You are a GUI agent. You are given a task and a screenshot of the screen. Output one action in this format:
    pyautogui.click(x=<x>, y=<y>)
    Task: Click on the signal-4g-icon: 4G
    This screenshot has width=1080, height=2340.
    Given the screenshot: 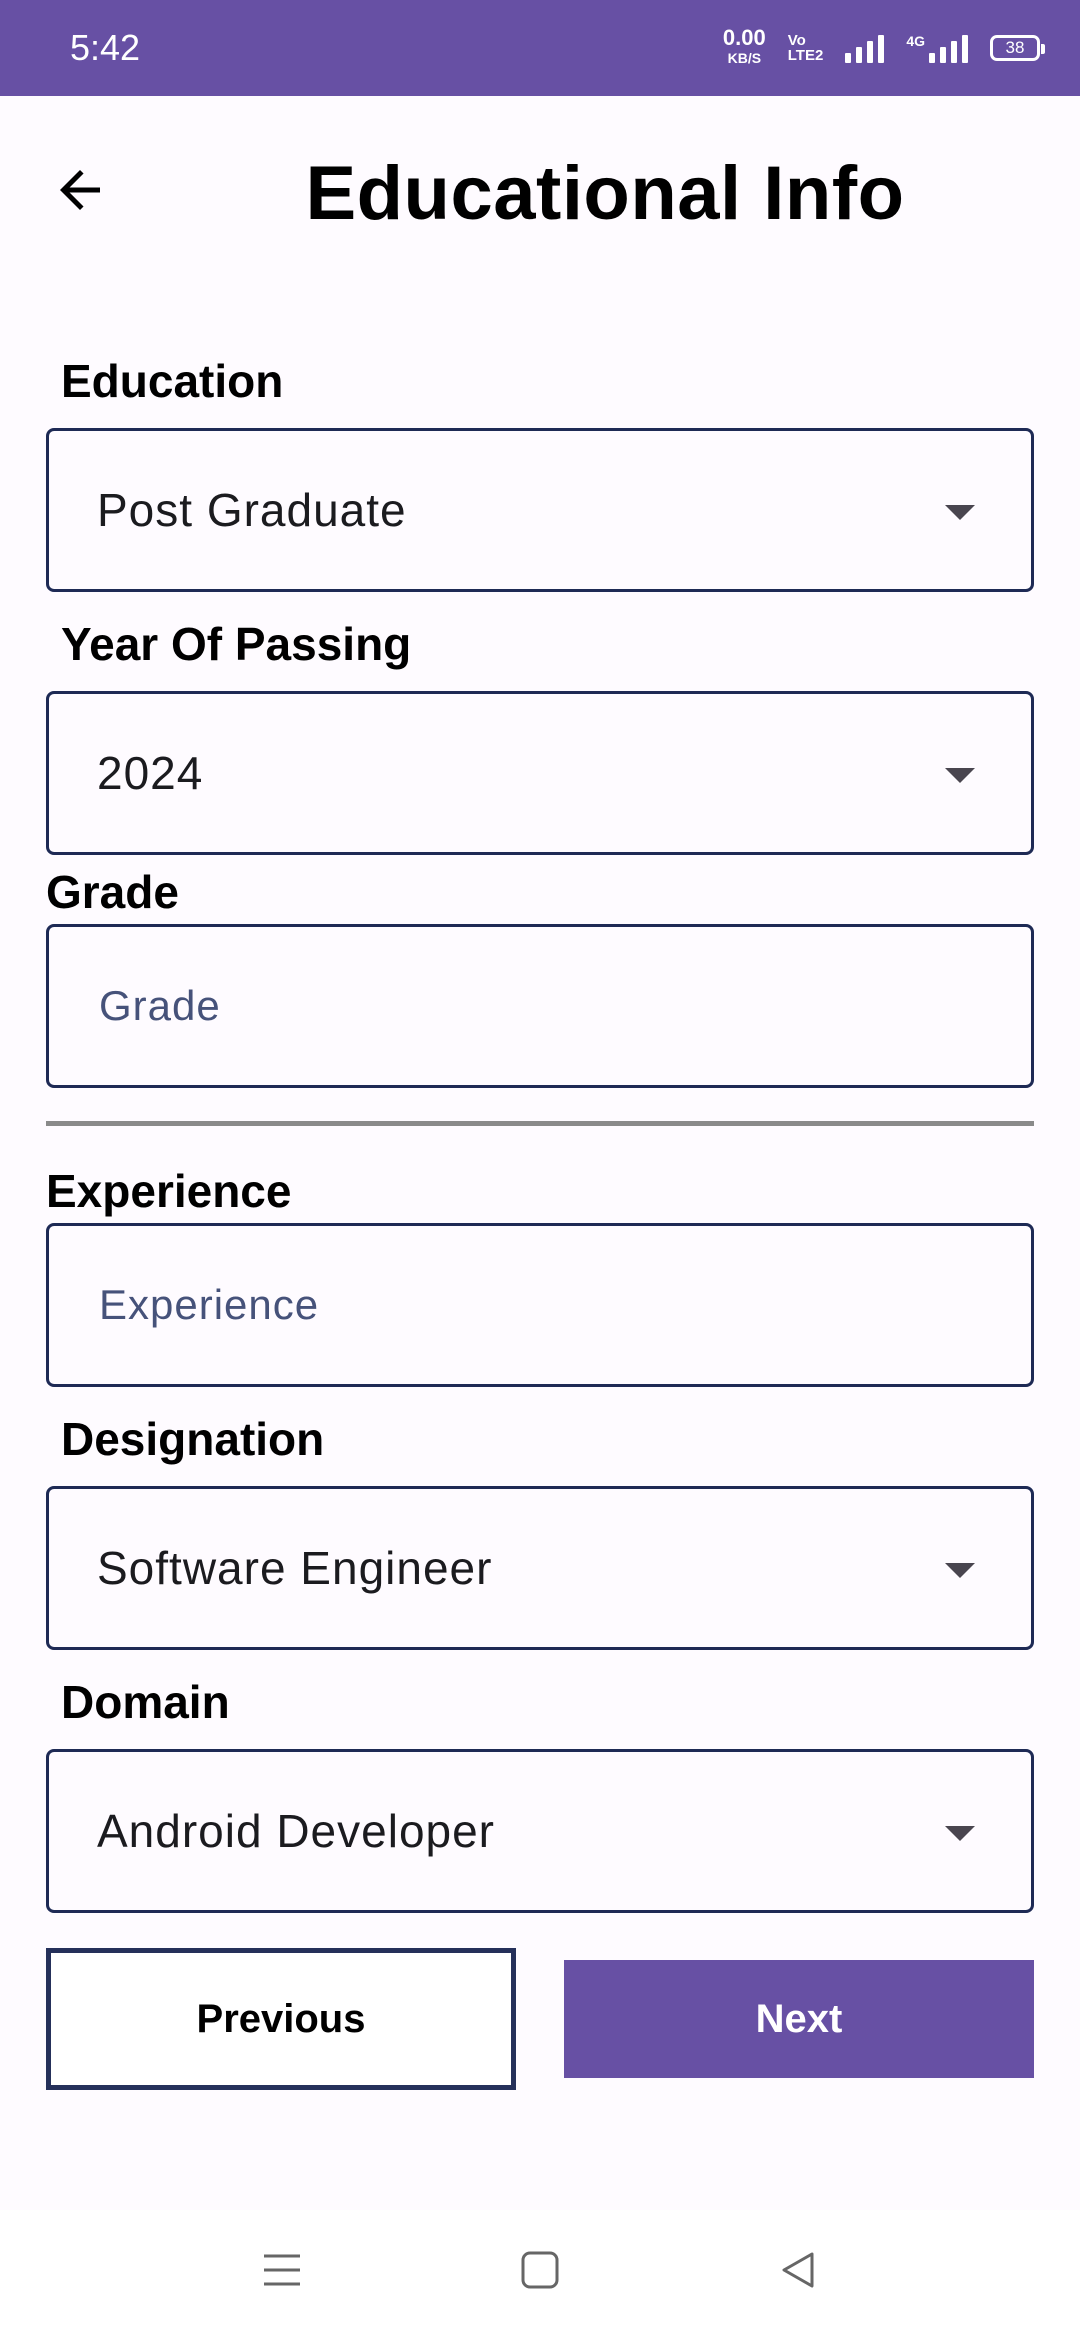 What is the action you would take?
    pyautogui.click(x=937, y=48)
    